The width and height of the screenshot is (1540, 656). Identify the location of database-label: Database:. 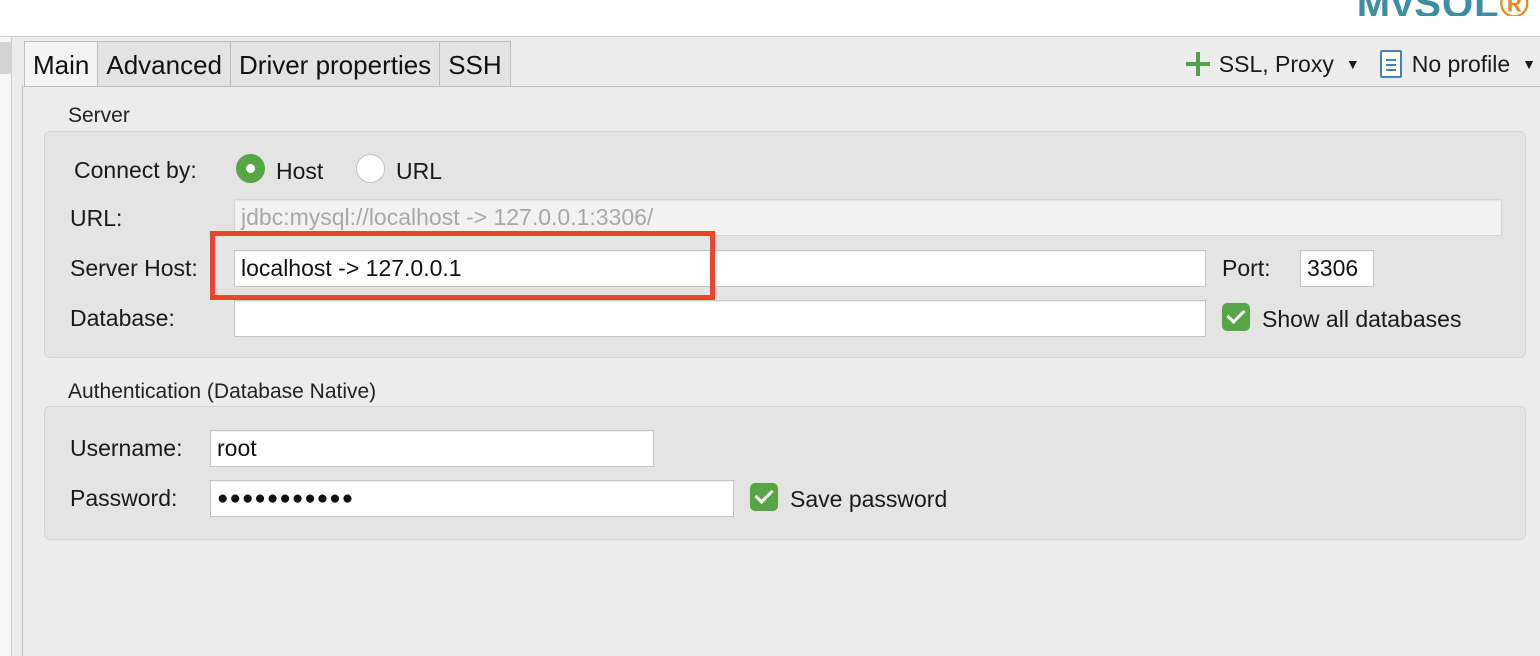
(122, 318).